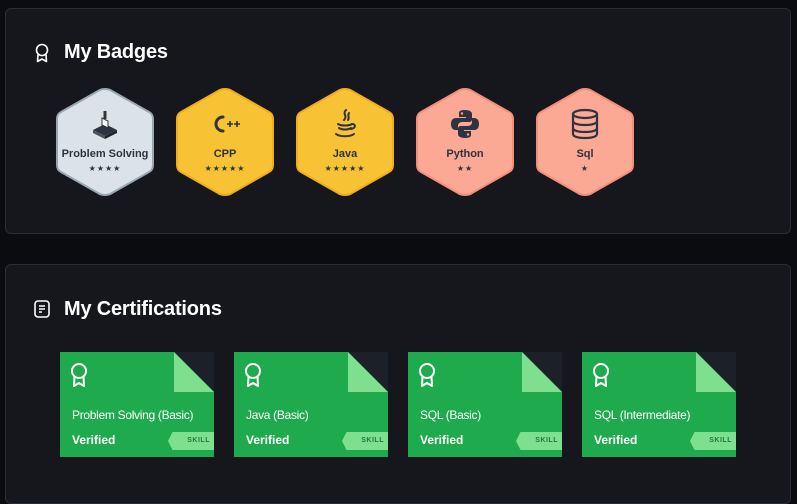 The width and height of the screenshot is (797, 504). What do you see at coordinates (642, 415) in the screenshot?
I see `certificate-name: SQL (Intermediate)` at bounding box center [642, 415].